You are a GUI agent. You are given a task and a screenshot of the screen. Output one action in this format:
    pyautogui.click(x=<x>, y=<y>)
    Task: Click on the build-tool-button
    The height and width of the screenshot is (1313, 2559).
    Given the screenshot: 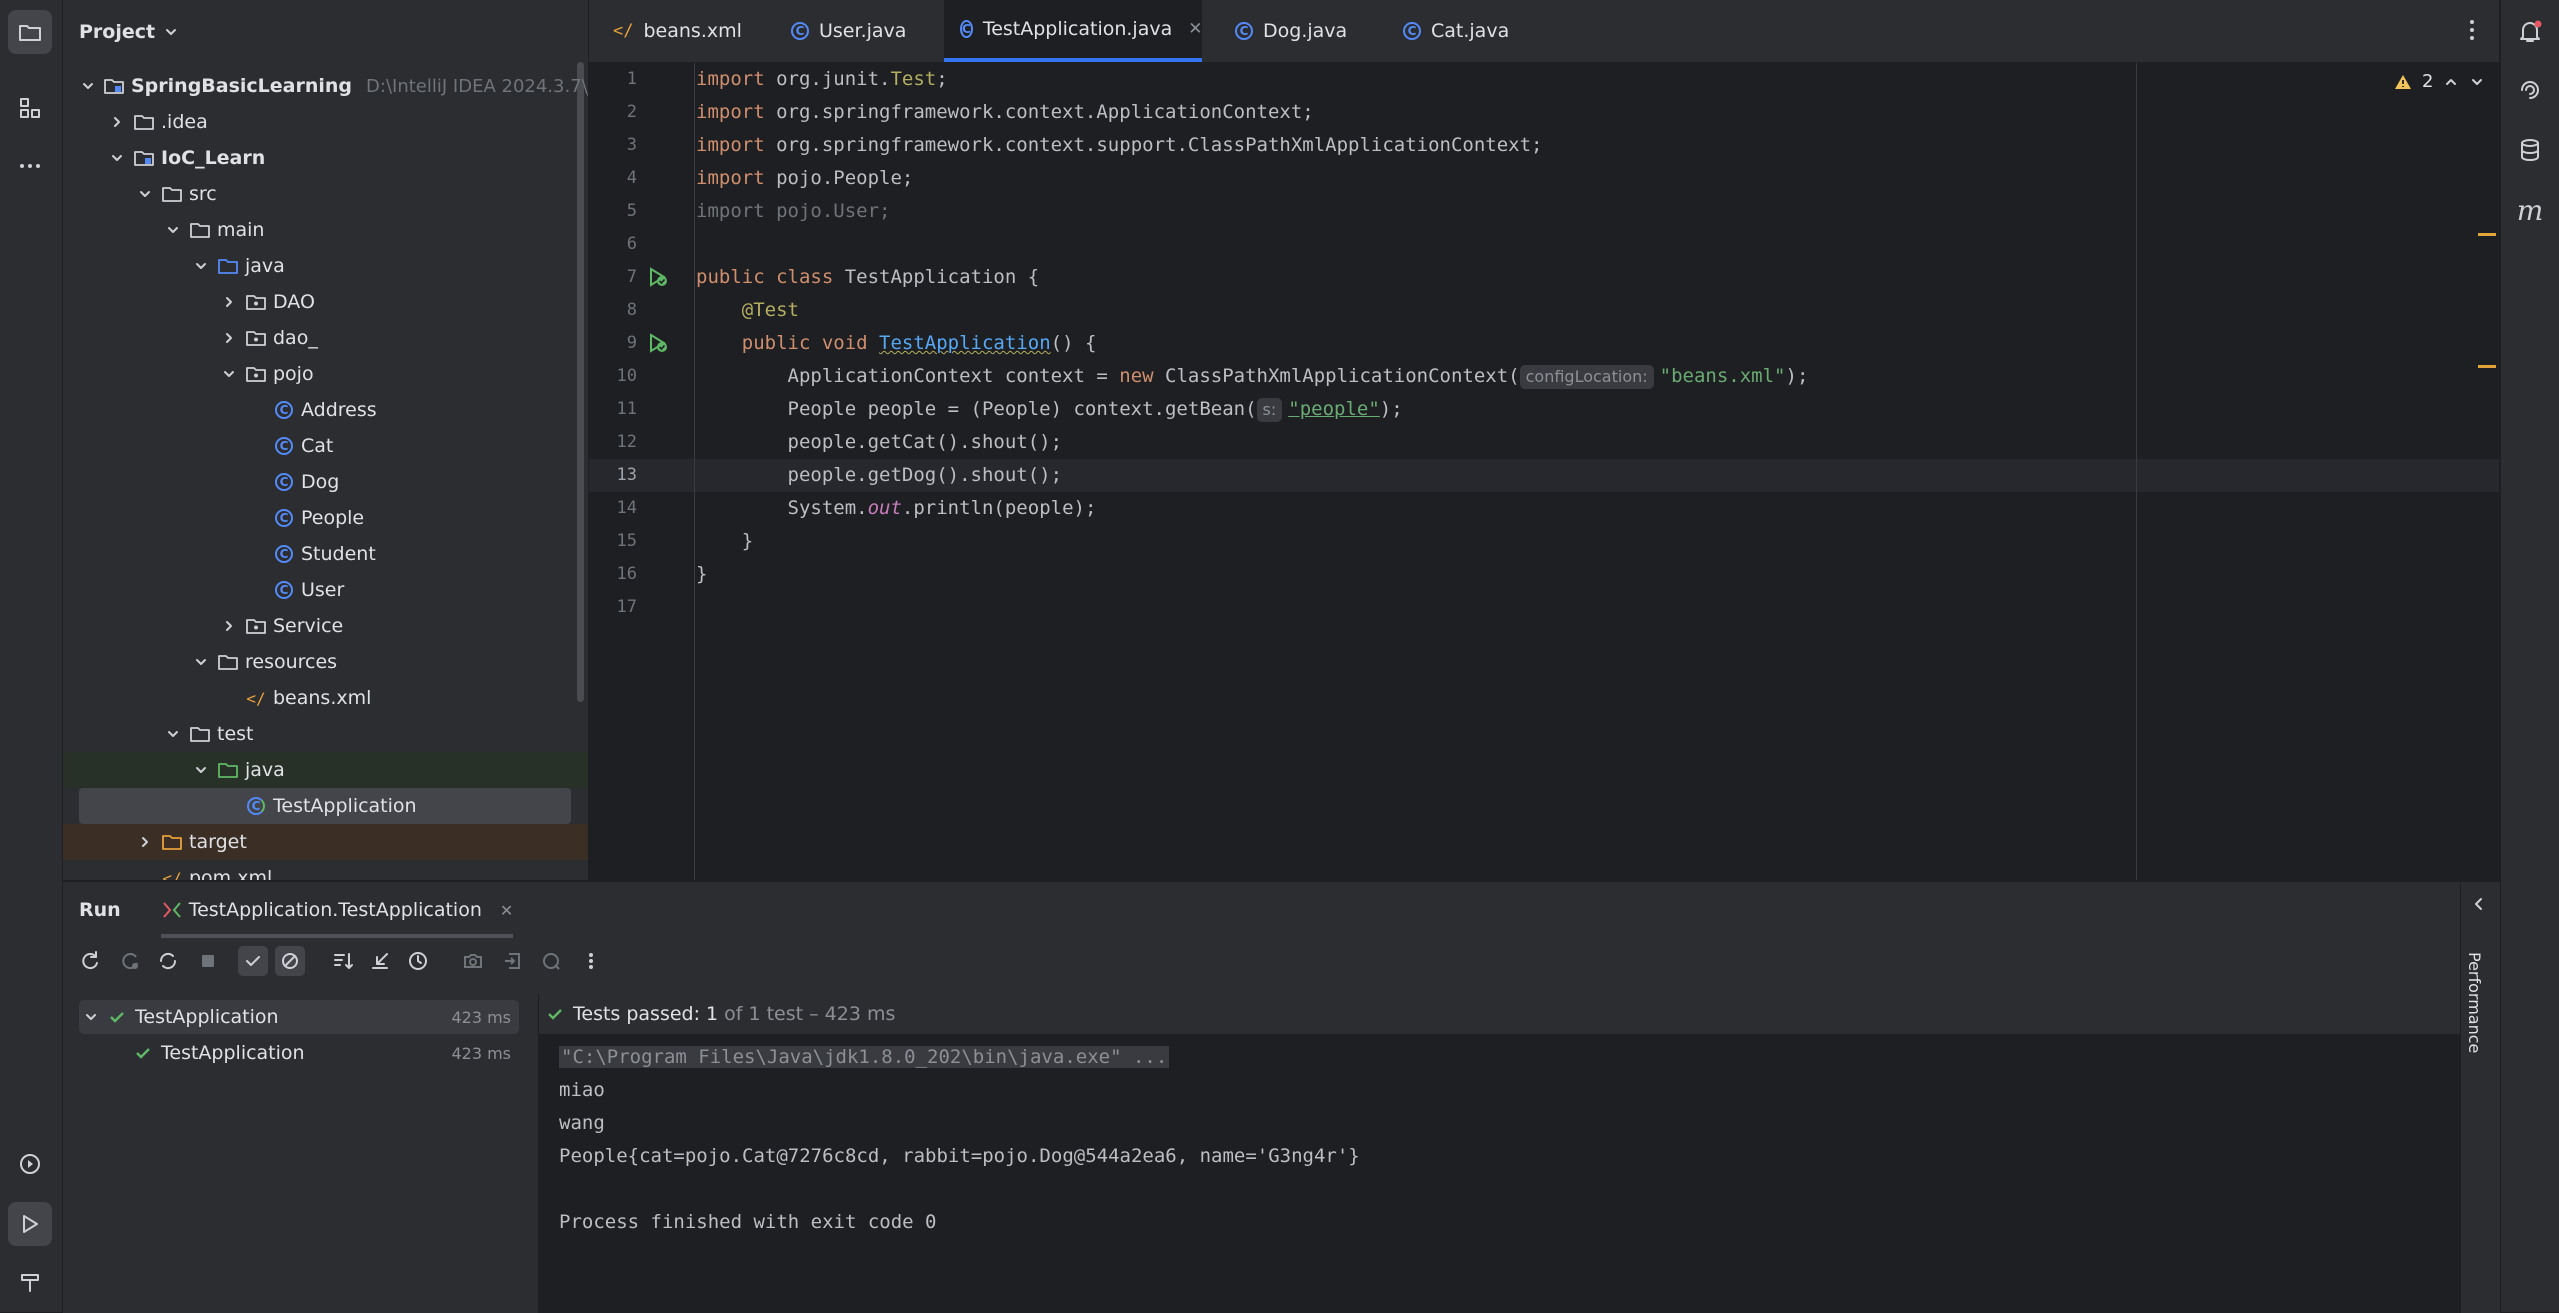 What is the action you would take?
    pyautogui.click(x=30, y=1282)
    